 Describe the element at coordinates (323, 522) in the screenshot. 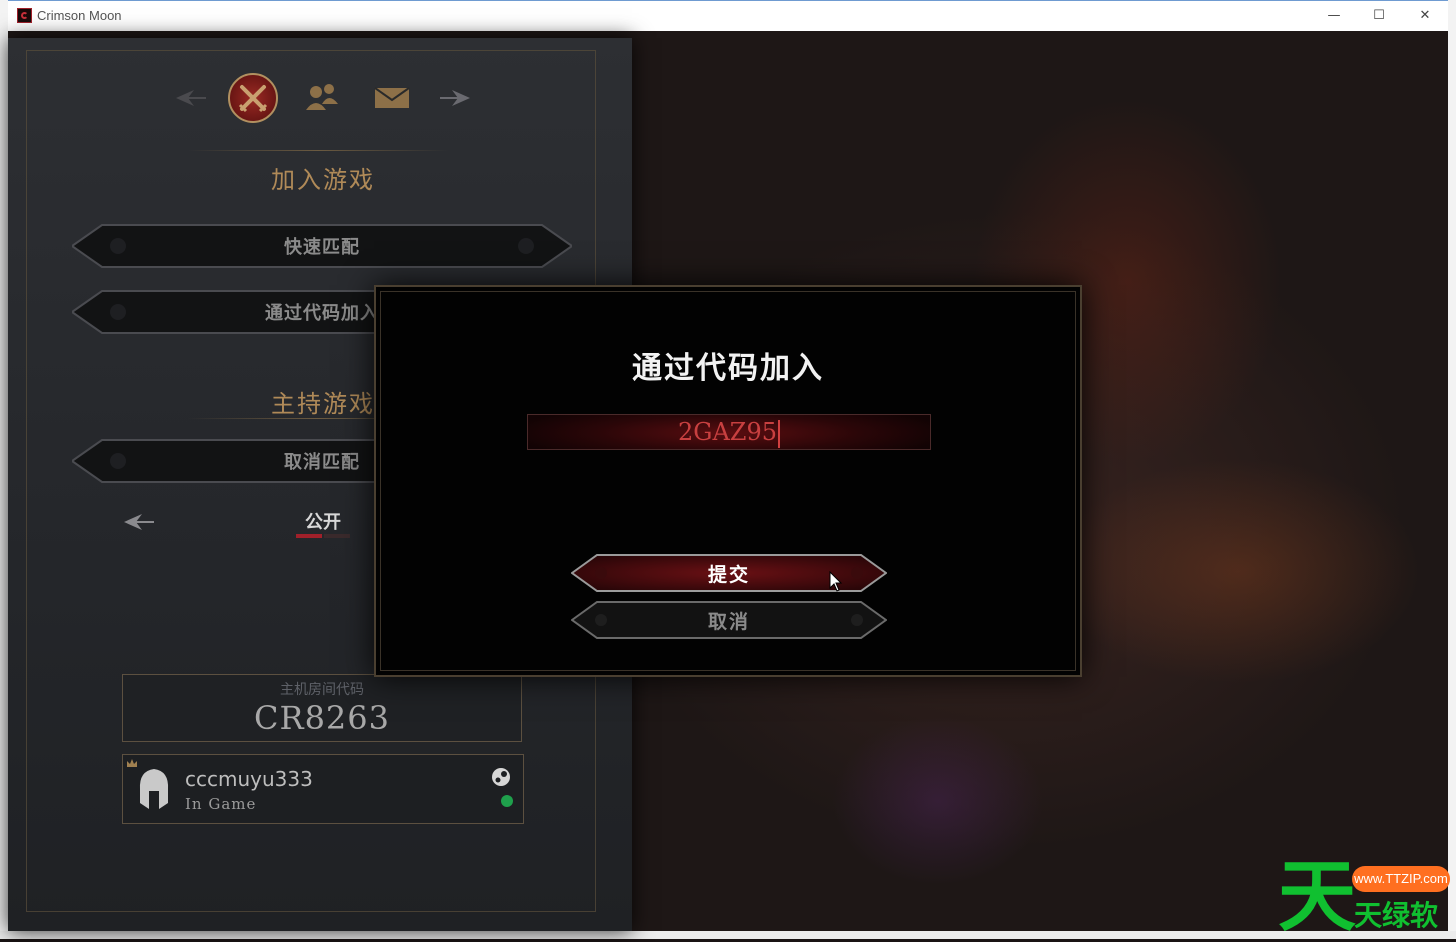

I see `visibility-value: 公开` at that location.